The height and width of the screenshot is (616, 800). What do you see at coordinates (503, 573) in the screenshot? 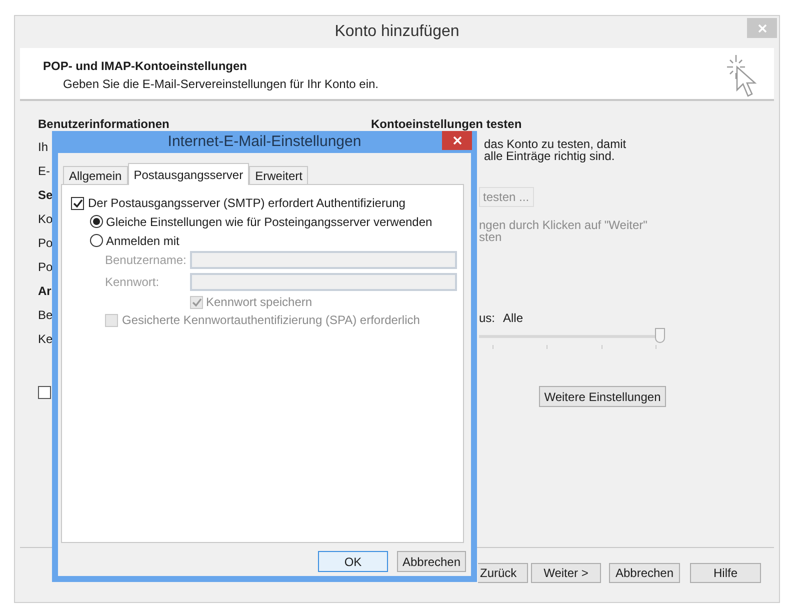
I see `footer-button: Zurück` at bounding box center [503, 573].